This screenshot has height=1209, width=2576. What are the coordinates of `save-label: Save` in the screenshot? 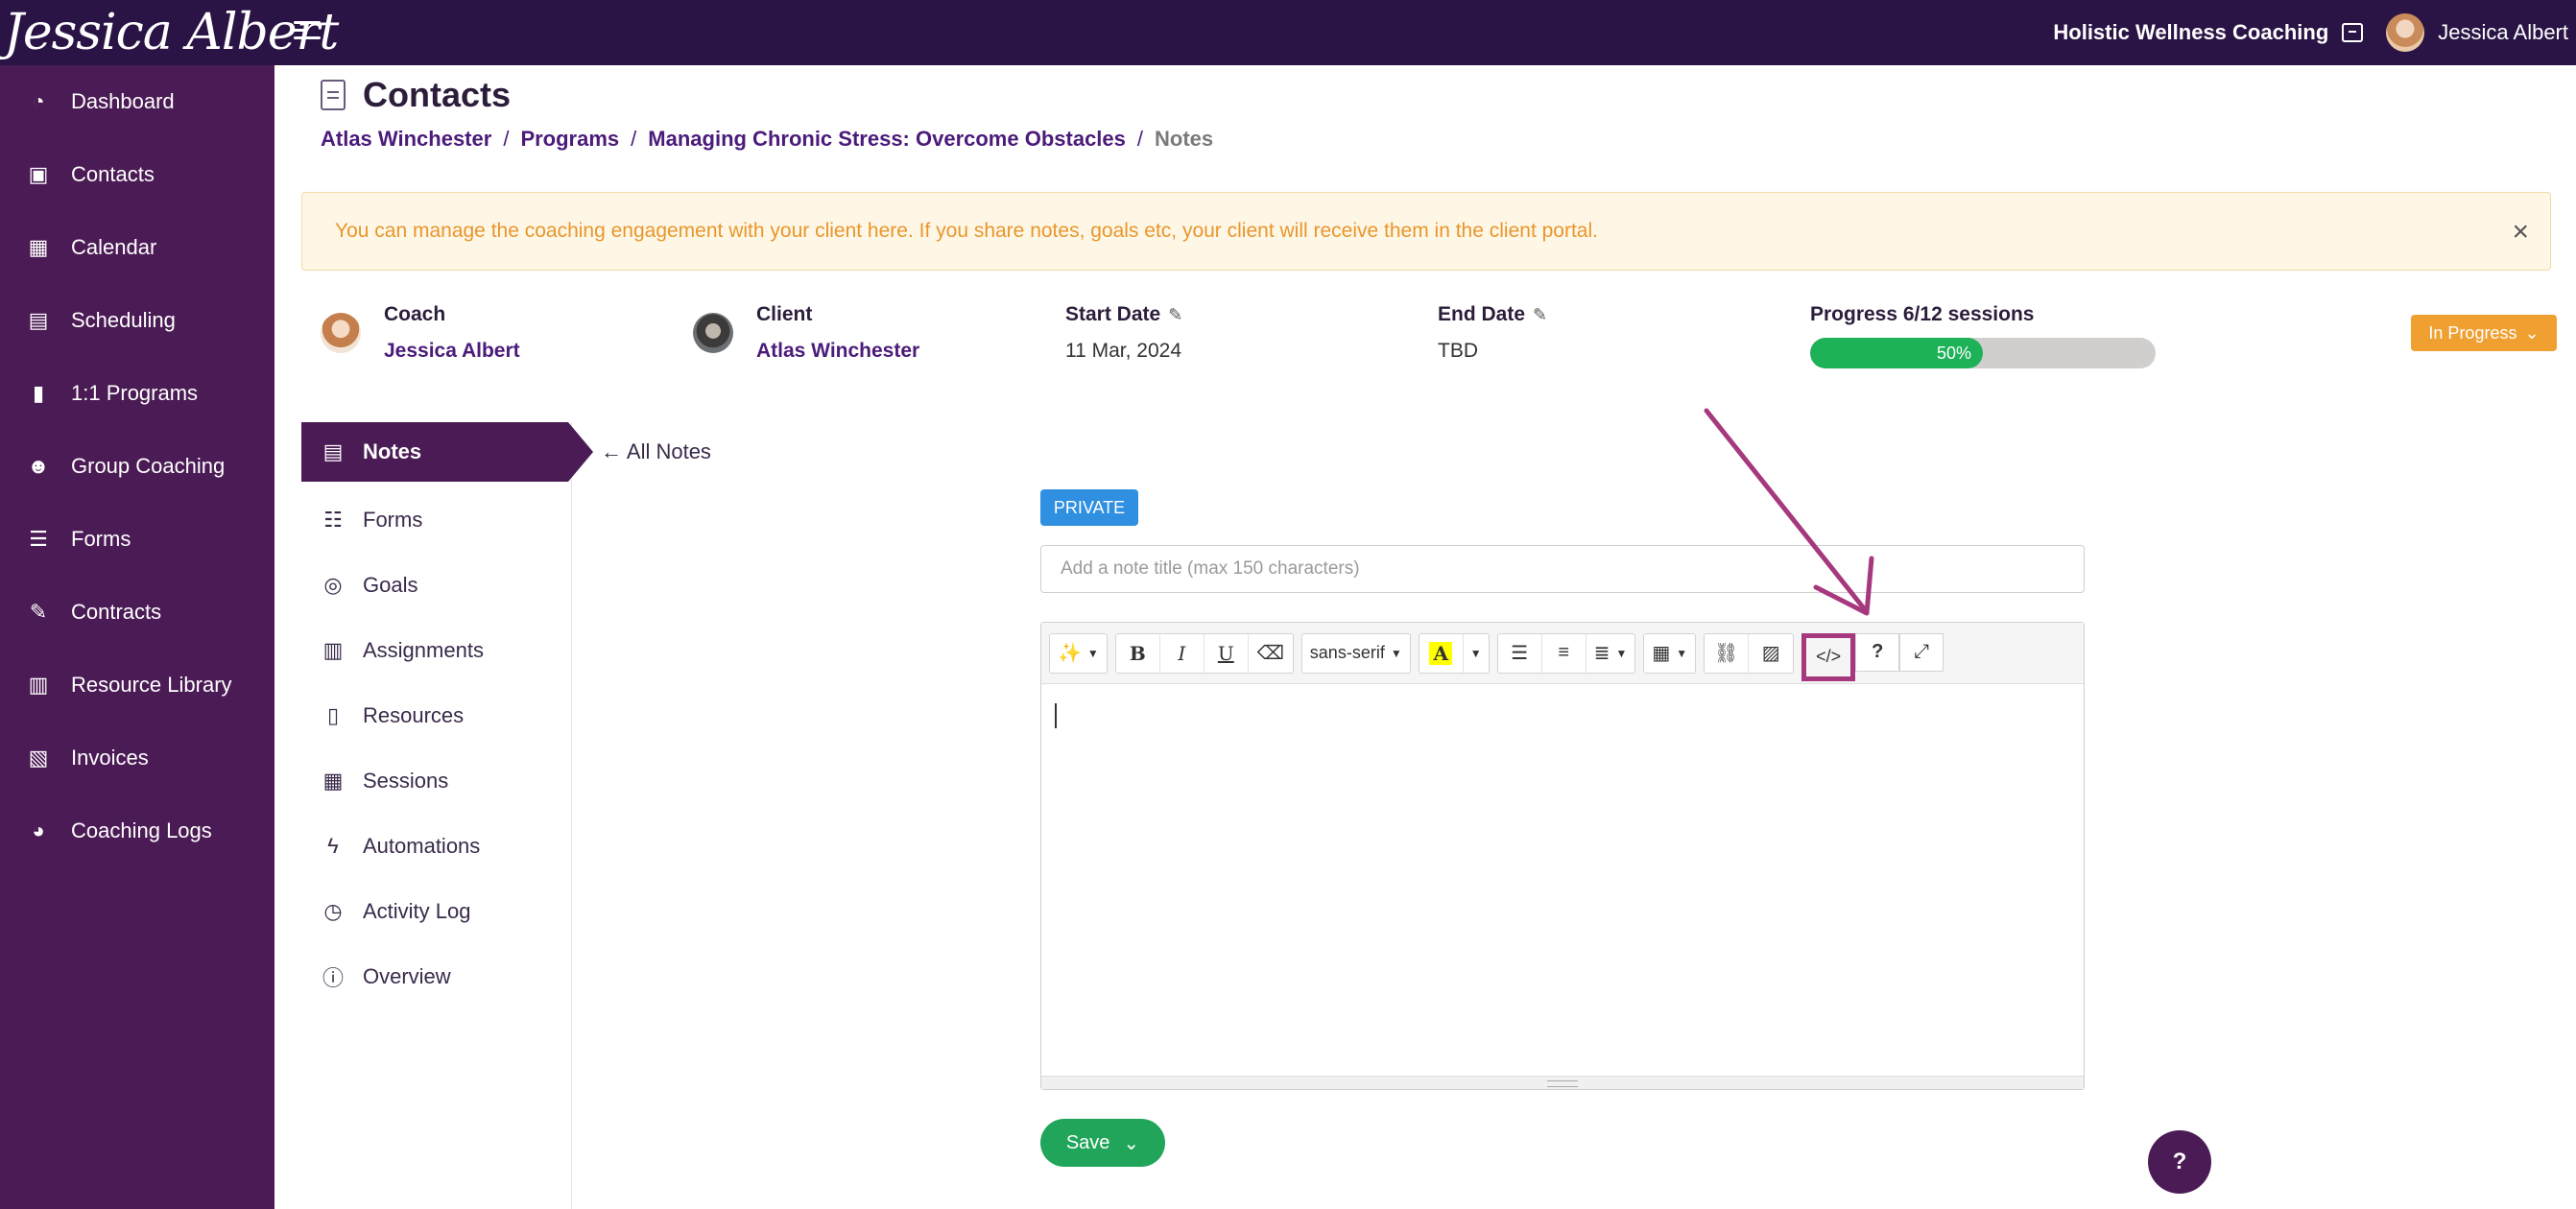 It's located at (1087, 1142).